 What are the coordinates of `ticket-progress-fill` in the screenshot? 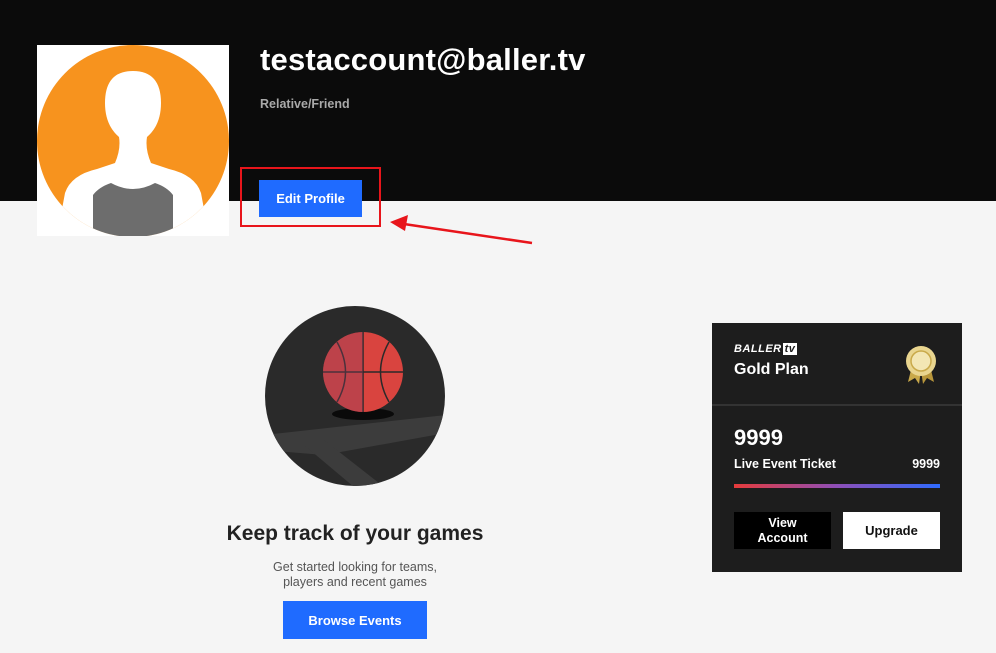 It's located at (837, 486).